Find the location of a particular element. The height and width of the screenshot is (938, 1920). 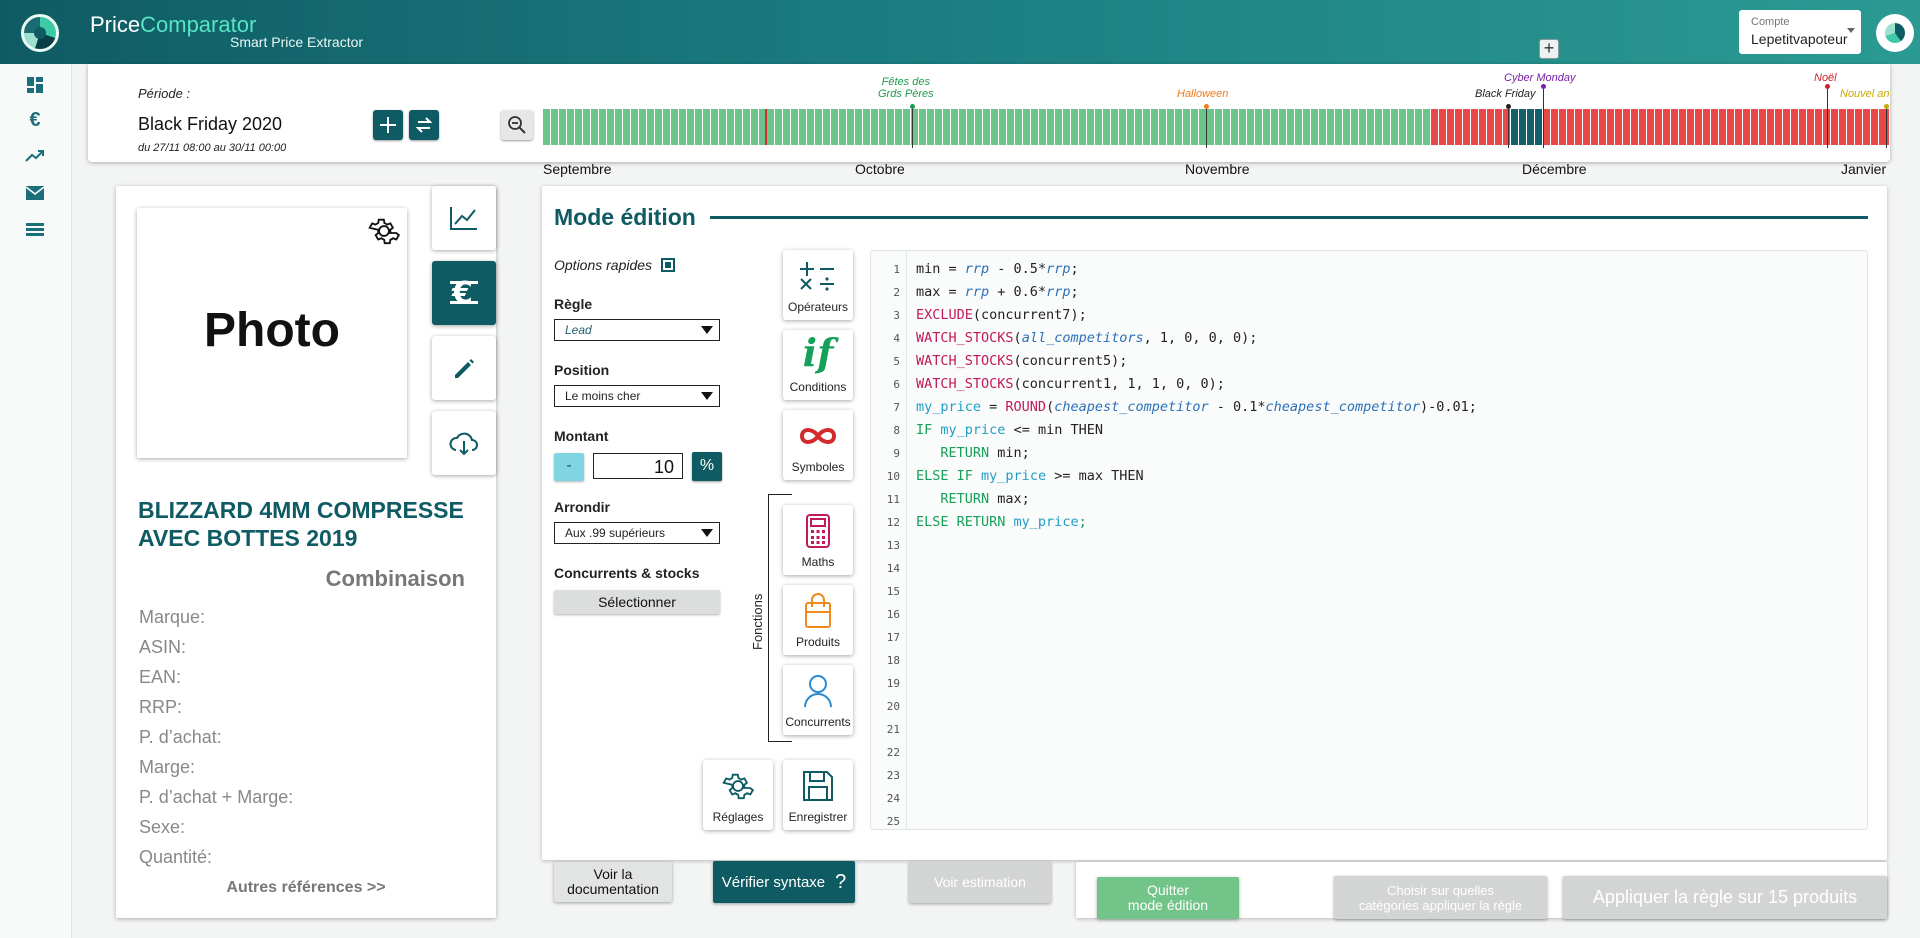

dashboard-icon is located at coordinates (35, 85).